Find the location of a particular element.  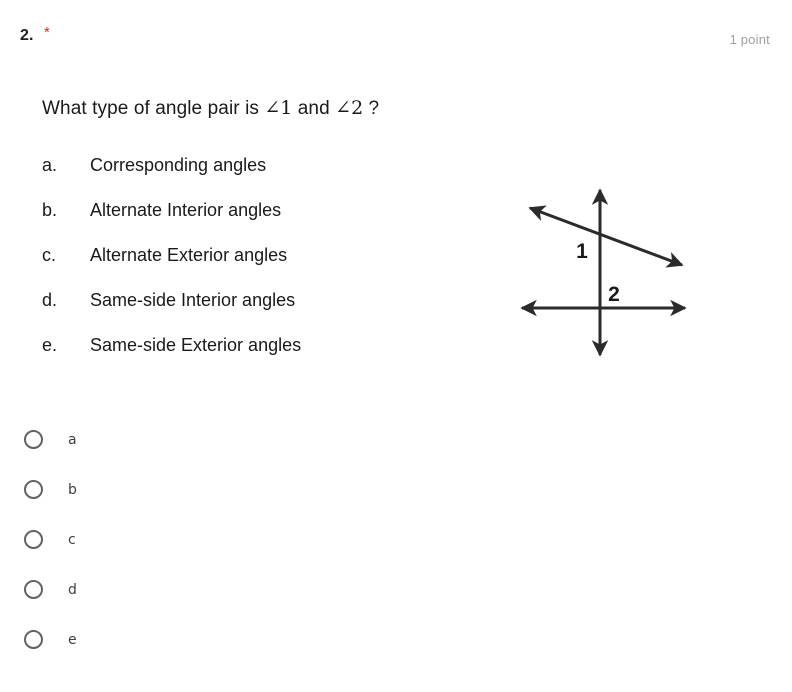

angle-label-2: 2 is located at coordinates (614, 294).